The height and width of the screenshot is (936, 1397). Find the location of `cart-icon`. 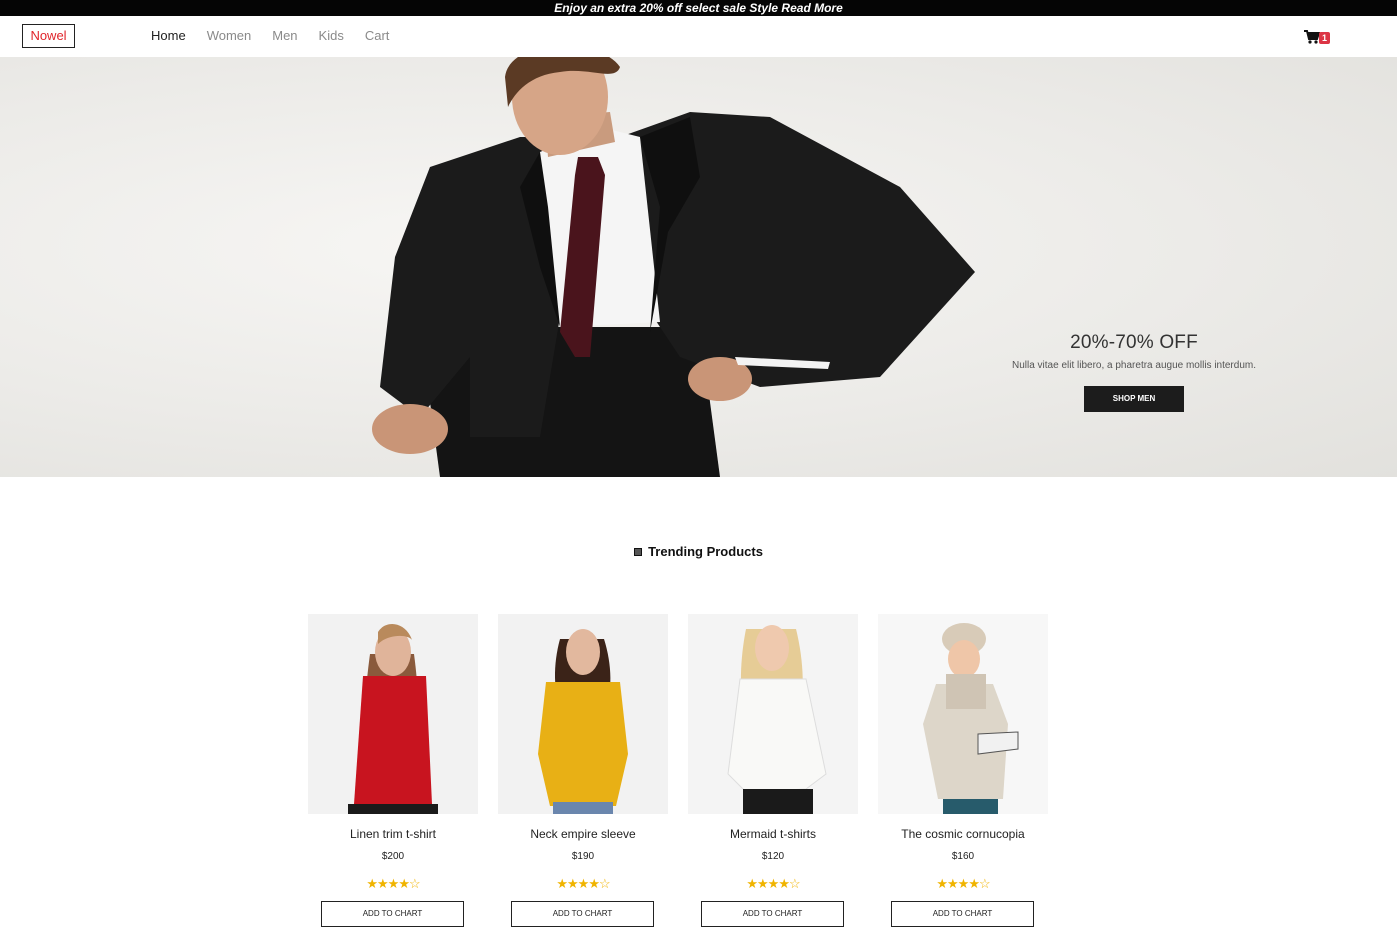

cart-icon is located at coordinates (1312, 37).